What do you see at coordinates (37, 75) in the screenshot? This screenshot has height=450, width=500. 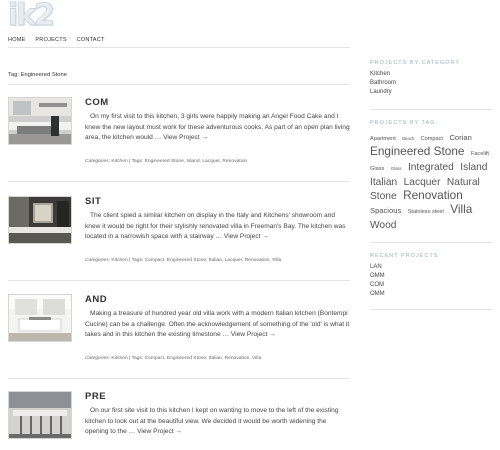 I see `archive-title: Tag: Engineered Stone` at bounding box center [37, 75].